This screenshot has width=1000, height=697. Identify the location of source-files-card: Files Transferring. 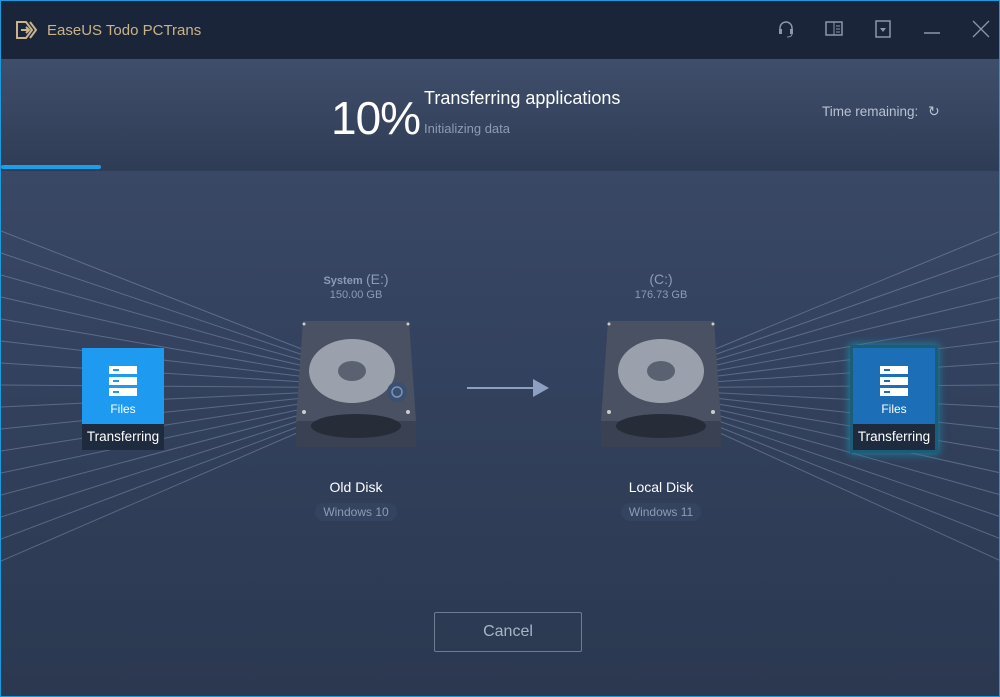
(123, 399).